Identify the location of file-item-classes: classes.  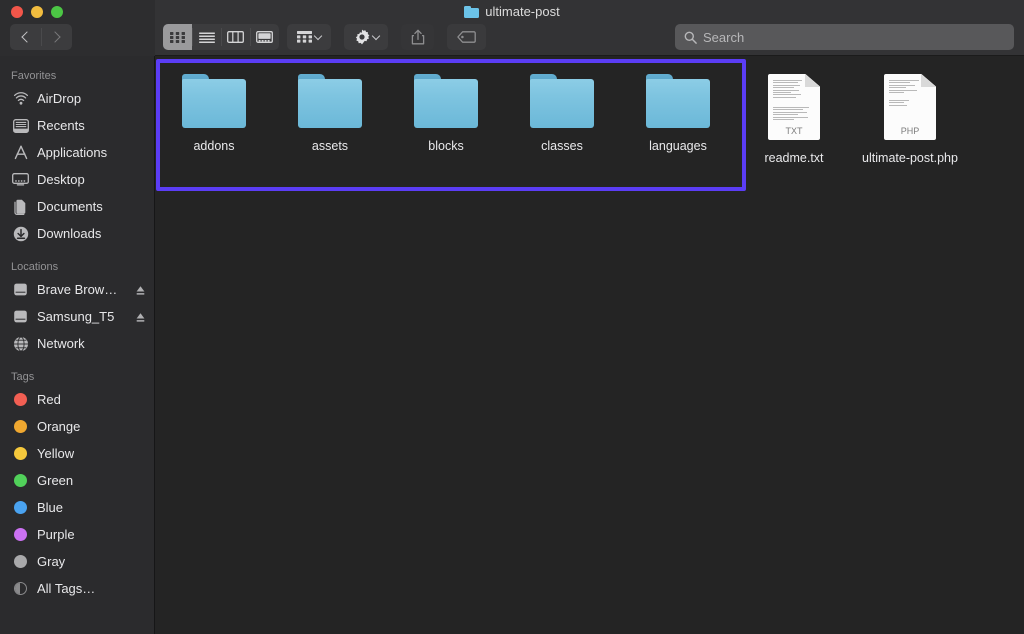
(562, 113).